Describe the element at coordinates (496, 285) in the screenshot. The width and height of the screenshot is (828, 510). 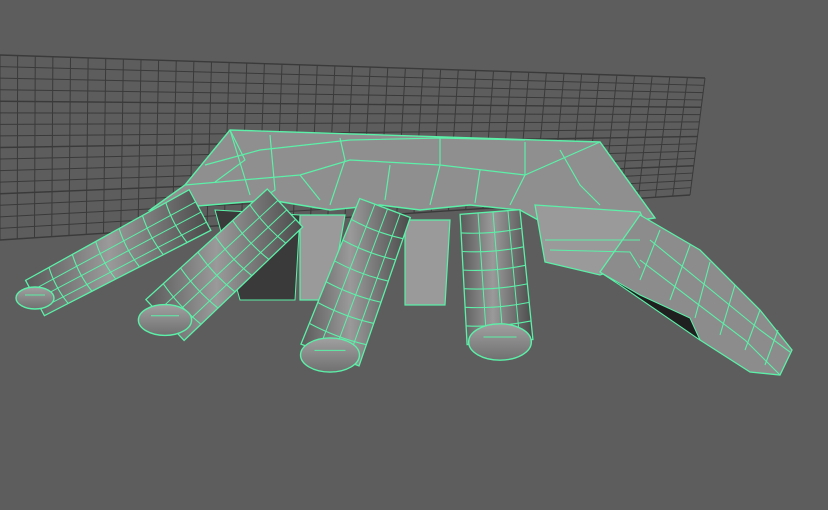
I see `finger-index` at that location.